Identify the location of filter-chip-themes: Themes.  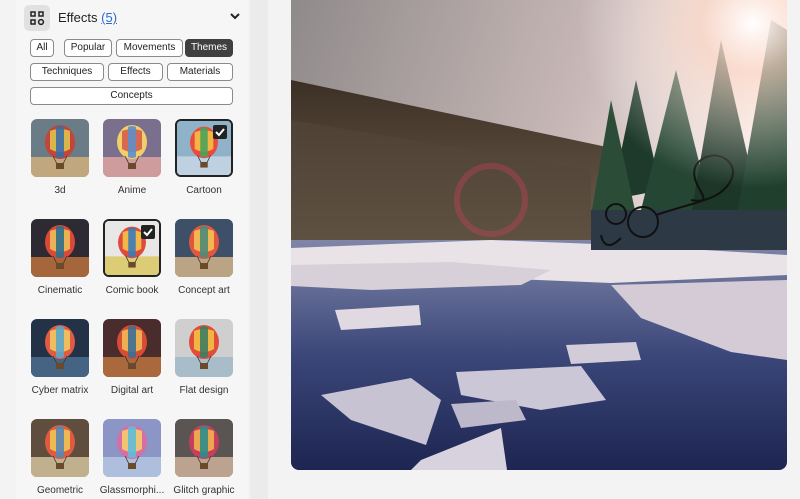
(209, 48).